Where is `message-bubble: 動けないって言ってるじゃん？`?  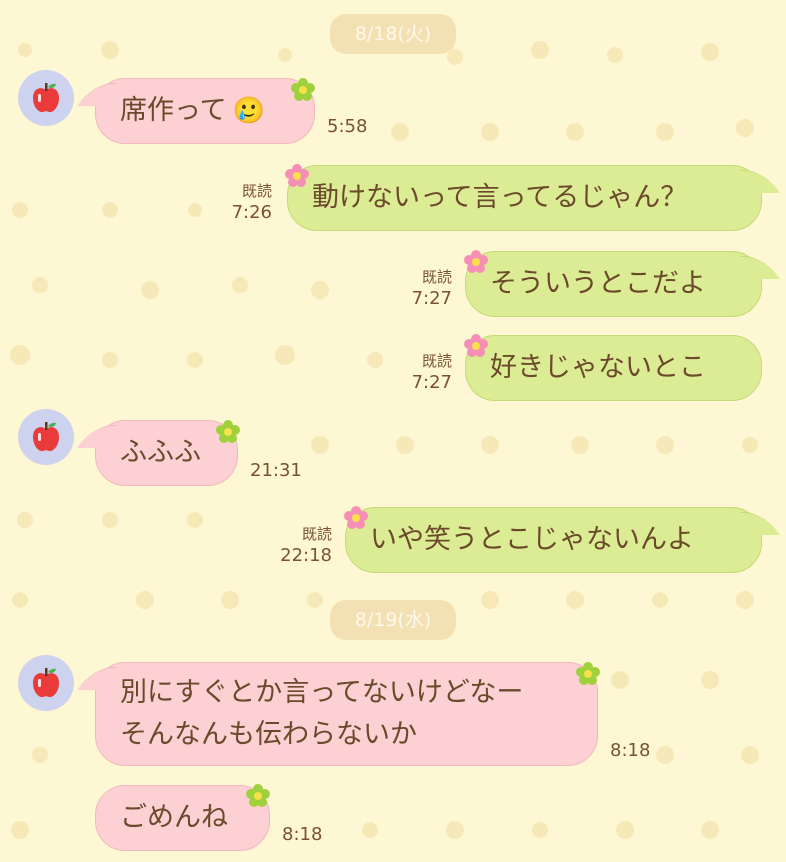 message-bubble: 動けないって言ってるじゃん？ is located at coordinates (524, 198).